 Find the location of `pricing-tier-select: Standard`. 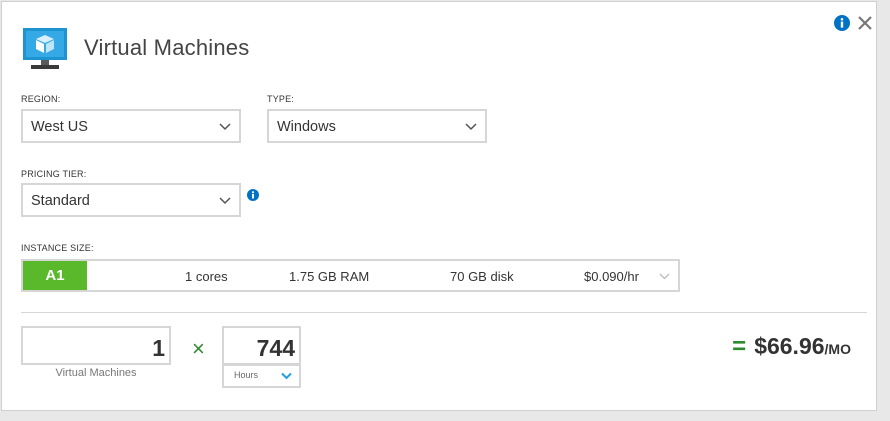

pricing-tier-select: Standard is located at coordinates (131, 200).